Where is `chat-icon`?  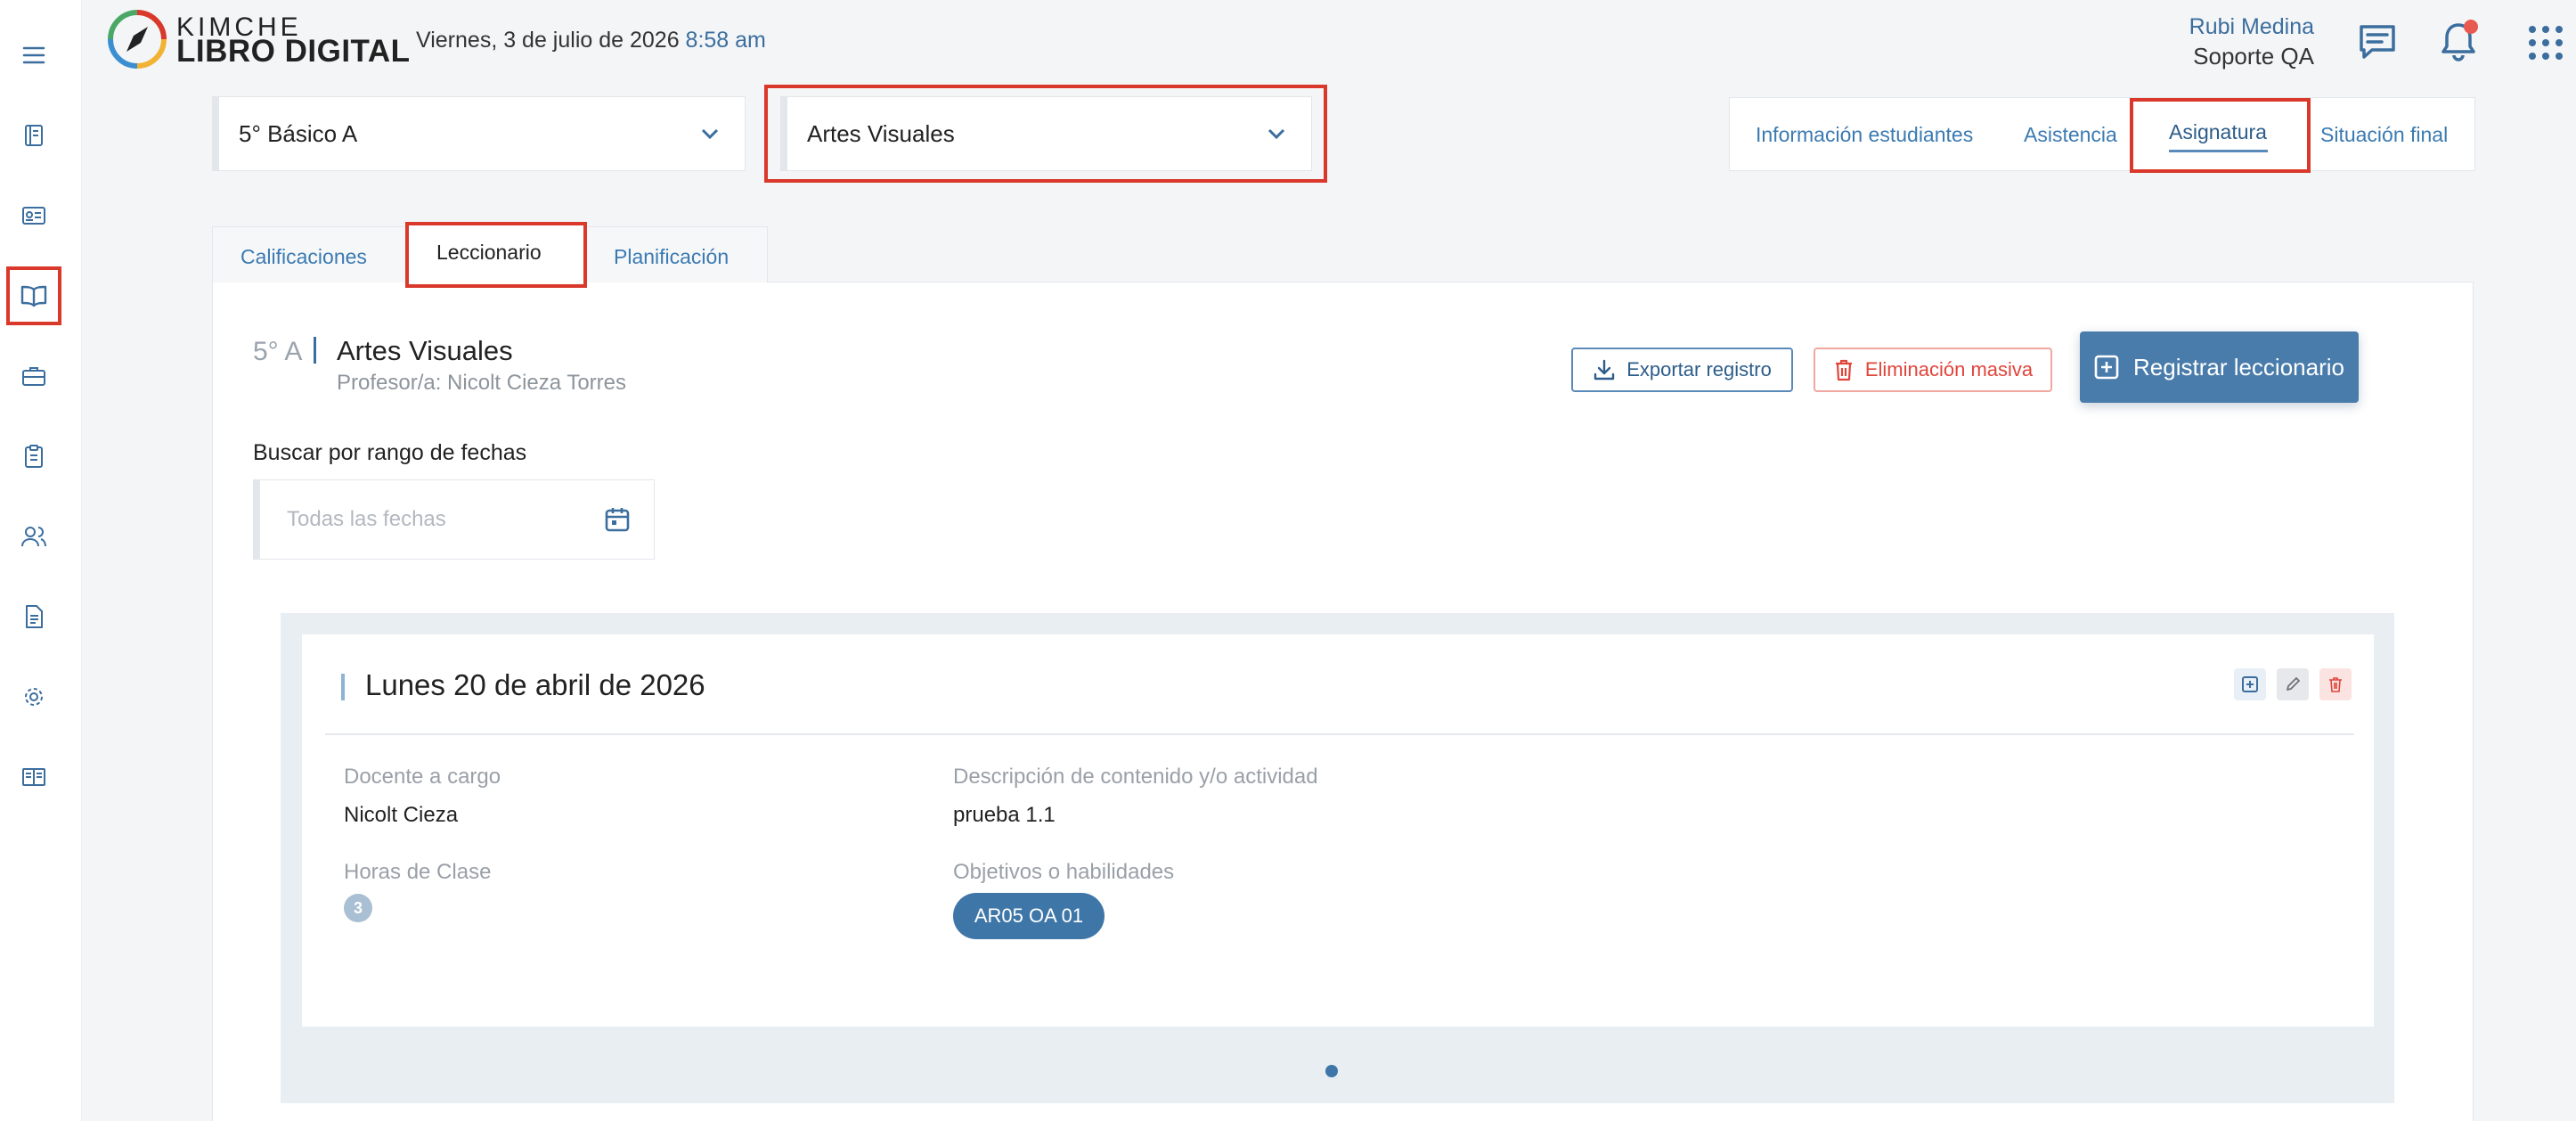 chat-icon is located at coordinates (2378, 41).